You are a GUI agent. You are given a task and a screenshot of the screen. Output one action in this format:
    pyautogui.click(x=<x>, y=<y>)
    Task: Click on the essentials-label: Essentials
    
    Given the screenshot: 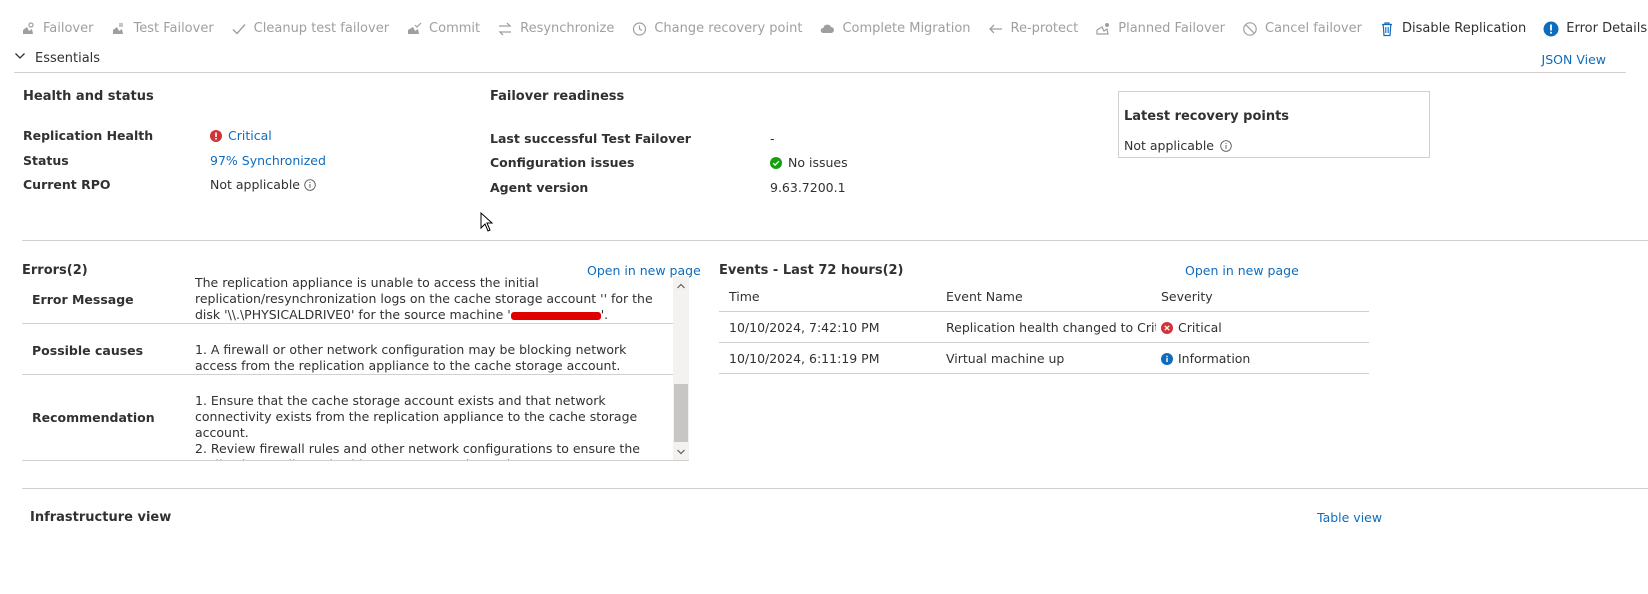 What is the action you would take?
    pyautogui.click(x=68, y=58)
    